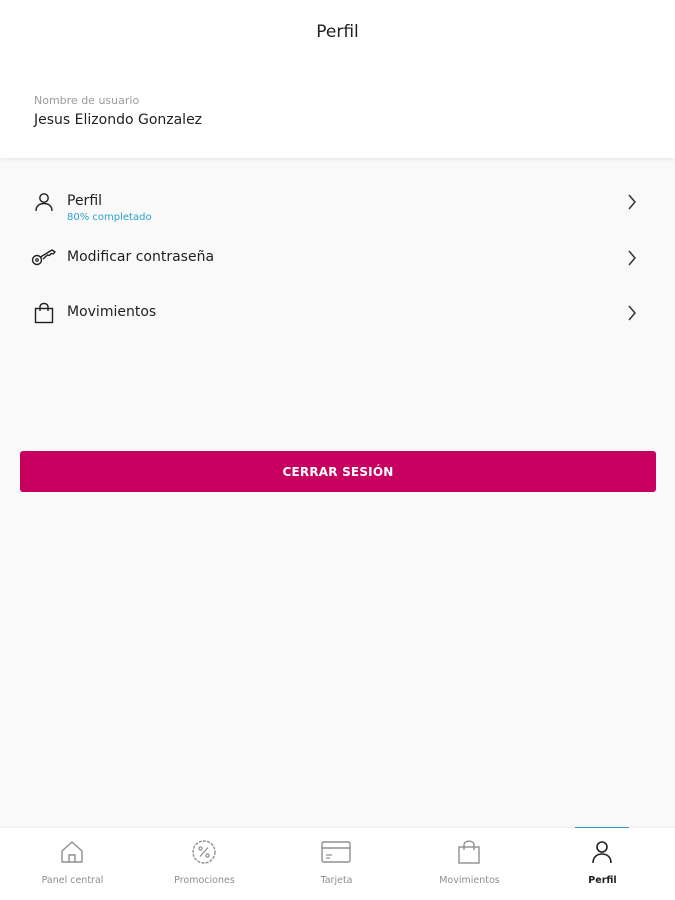 The height and width of the screenshot is (900, 675). I want to click on nav-item-panel-central: Panel central, so click(72, 864).